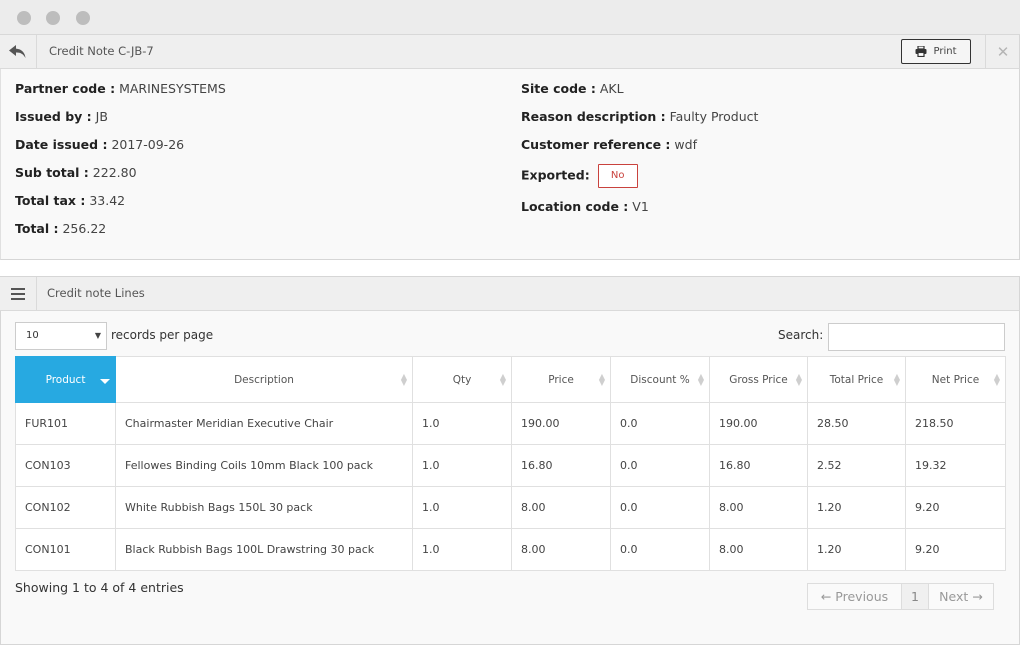 This screenshot has height=646, width=1020. I want to click on column-header-discount: Discount % ▲ ▼, so click(660, 379).